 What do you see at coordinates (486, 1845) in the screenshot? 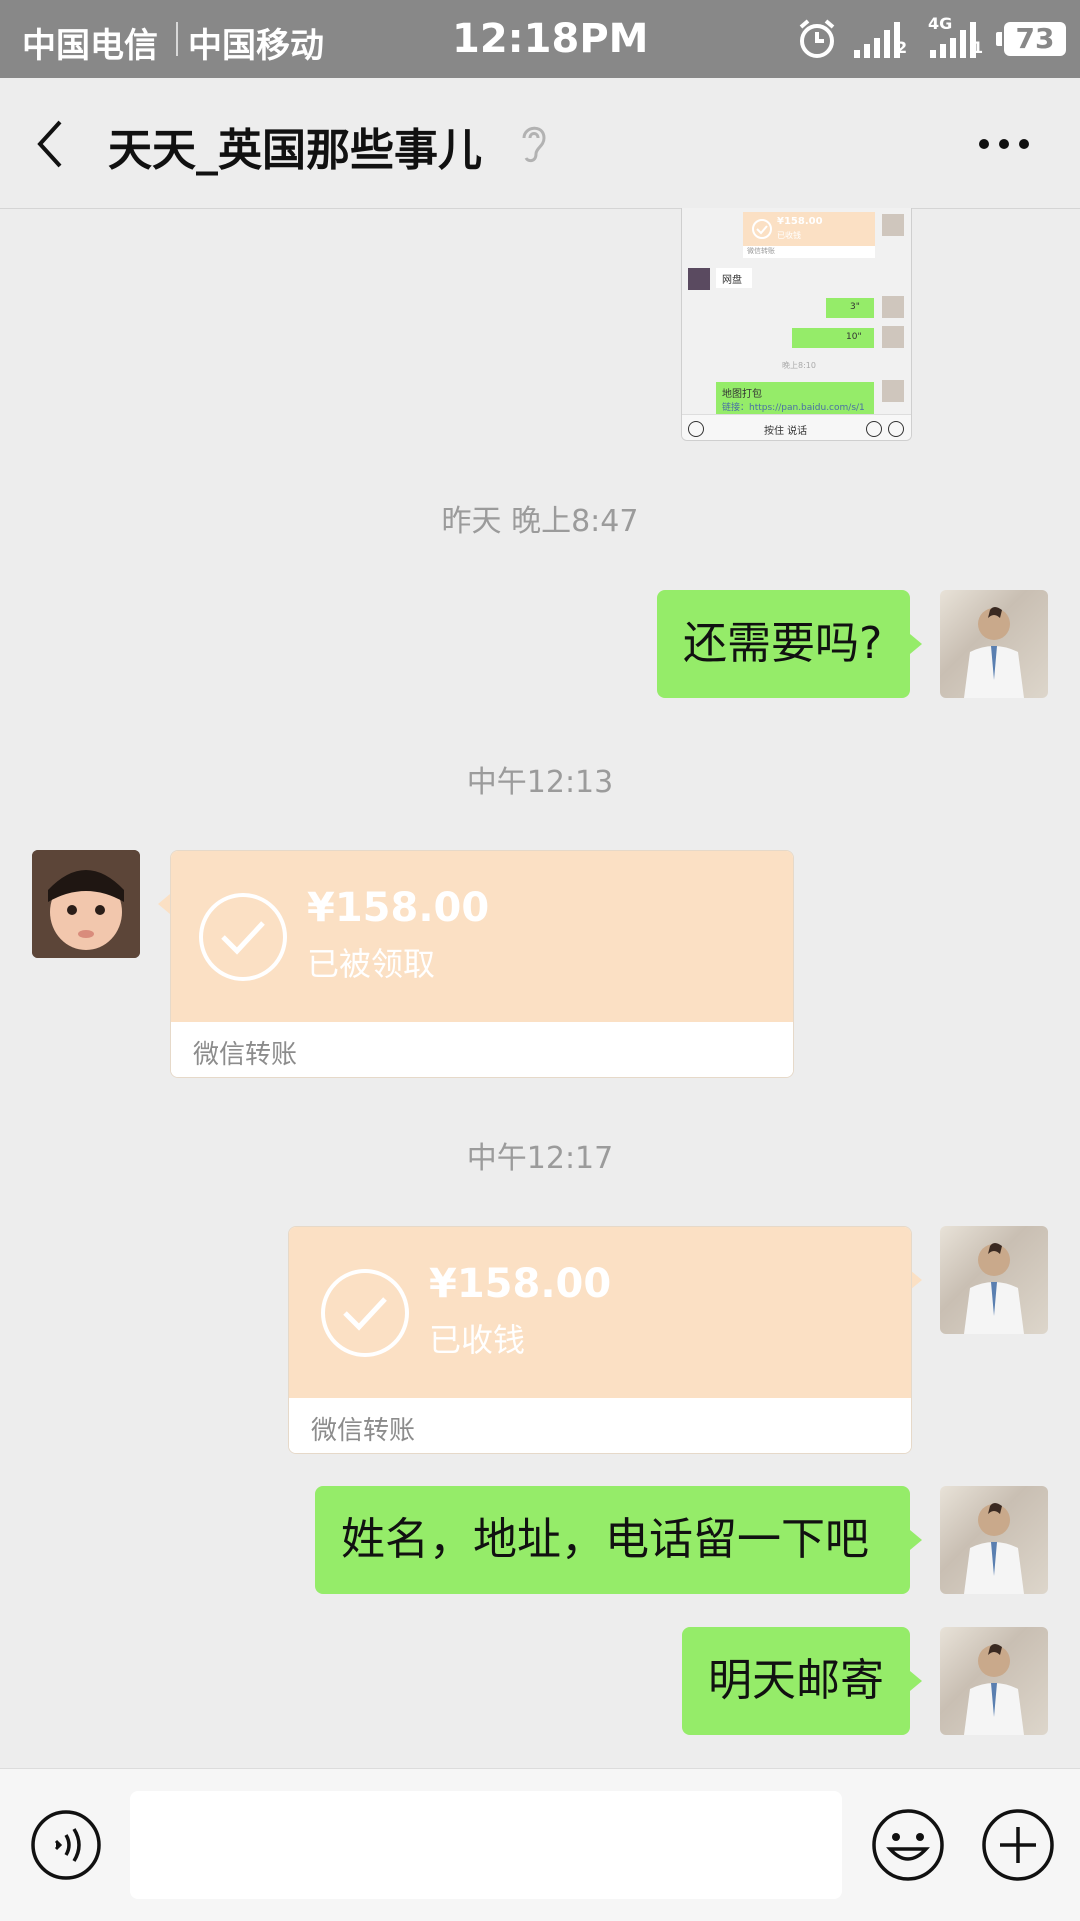
I see `message-input` at bounding box center [486, 1845].